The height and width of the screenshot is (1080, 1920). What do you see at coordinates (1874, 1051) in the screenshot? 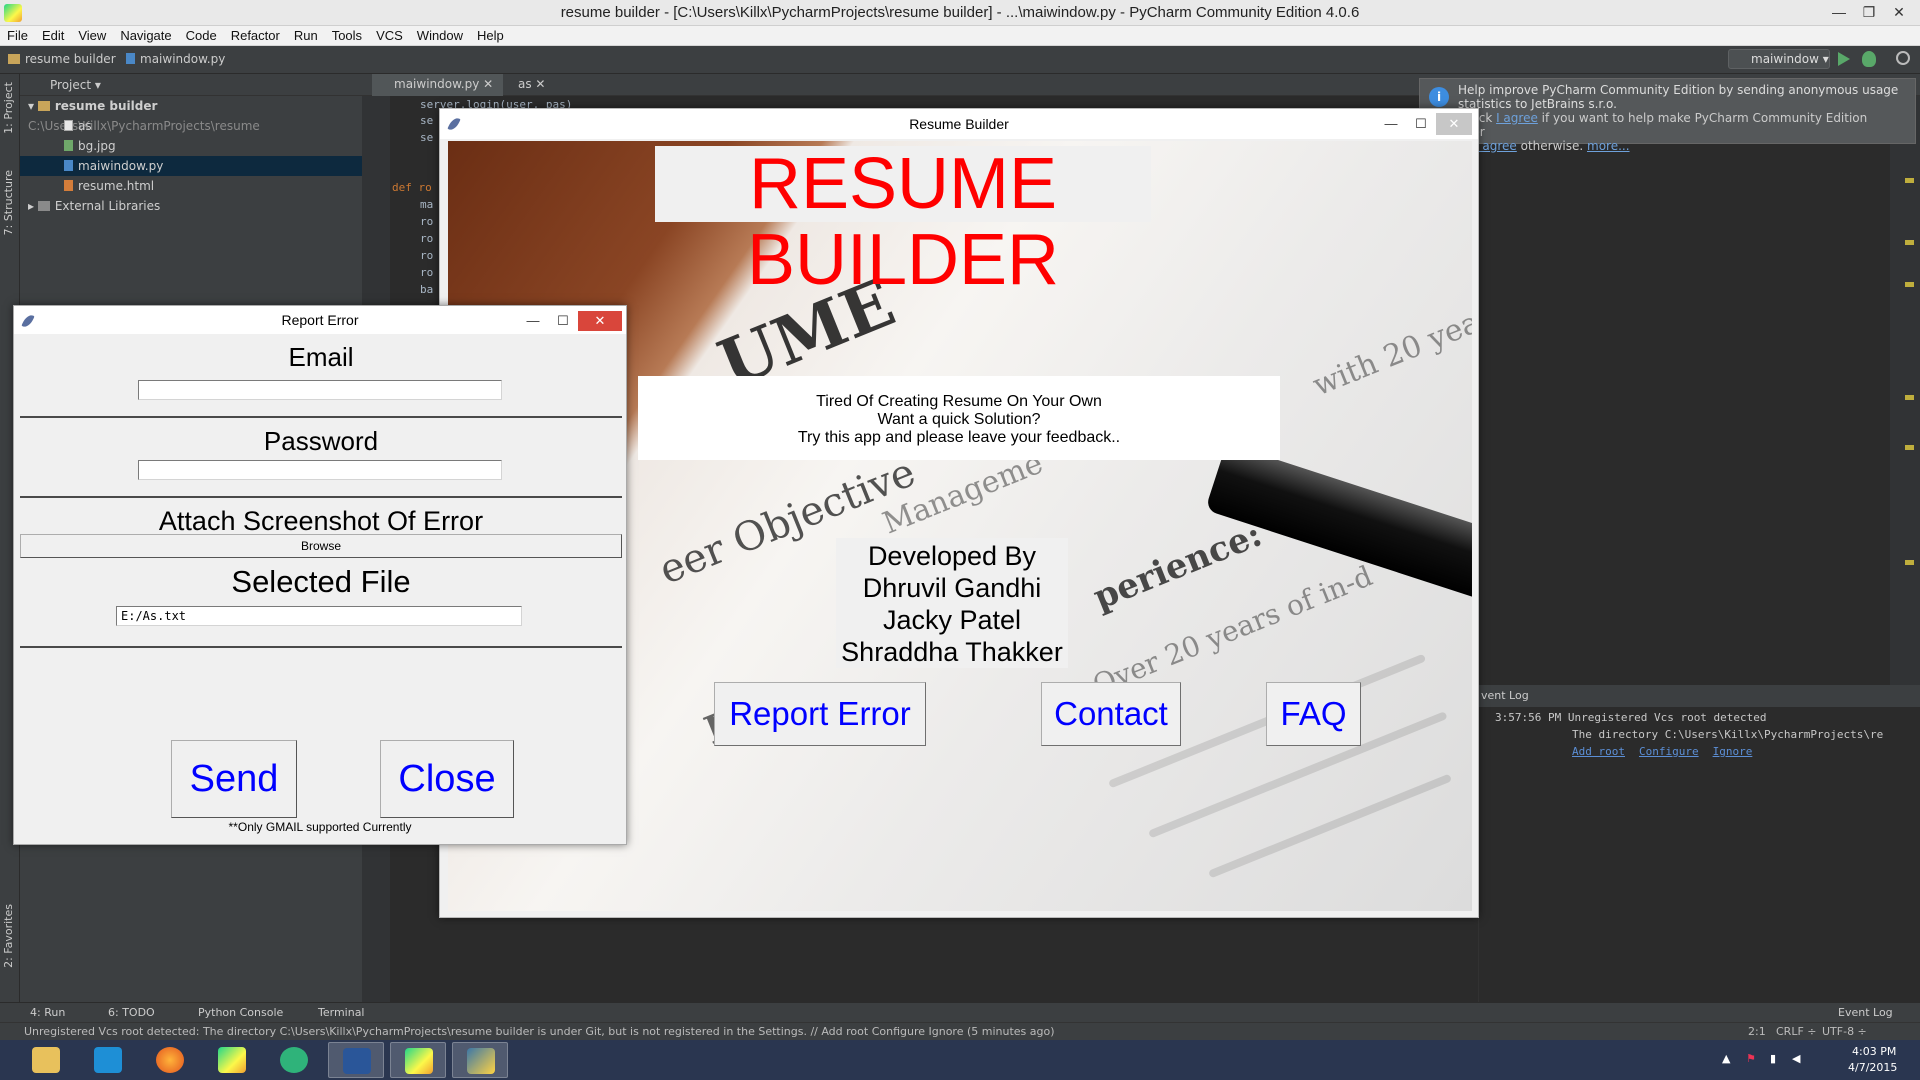
I see `tray-clock-time: 4:03 PM` at bounding box center [1874, 1051].